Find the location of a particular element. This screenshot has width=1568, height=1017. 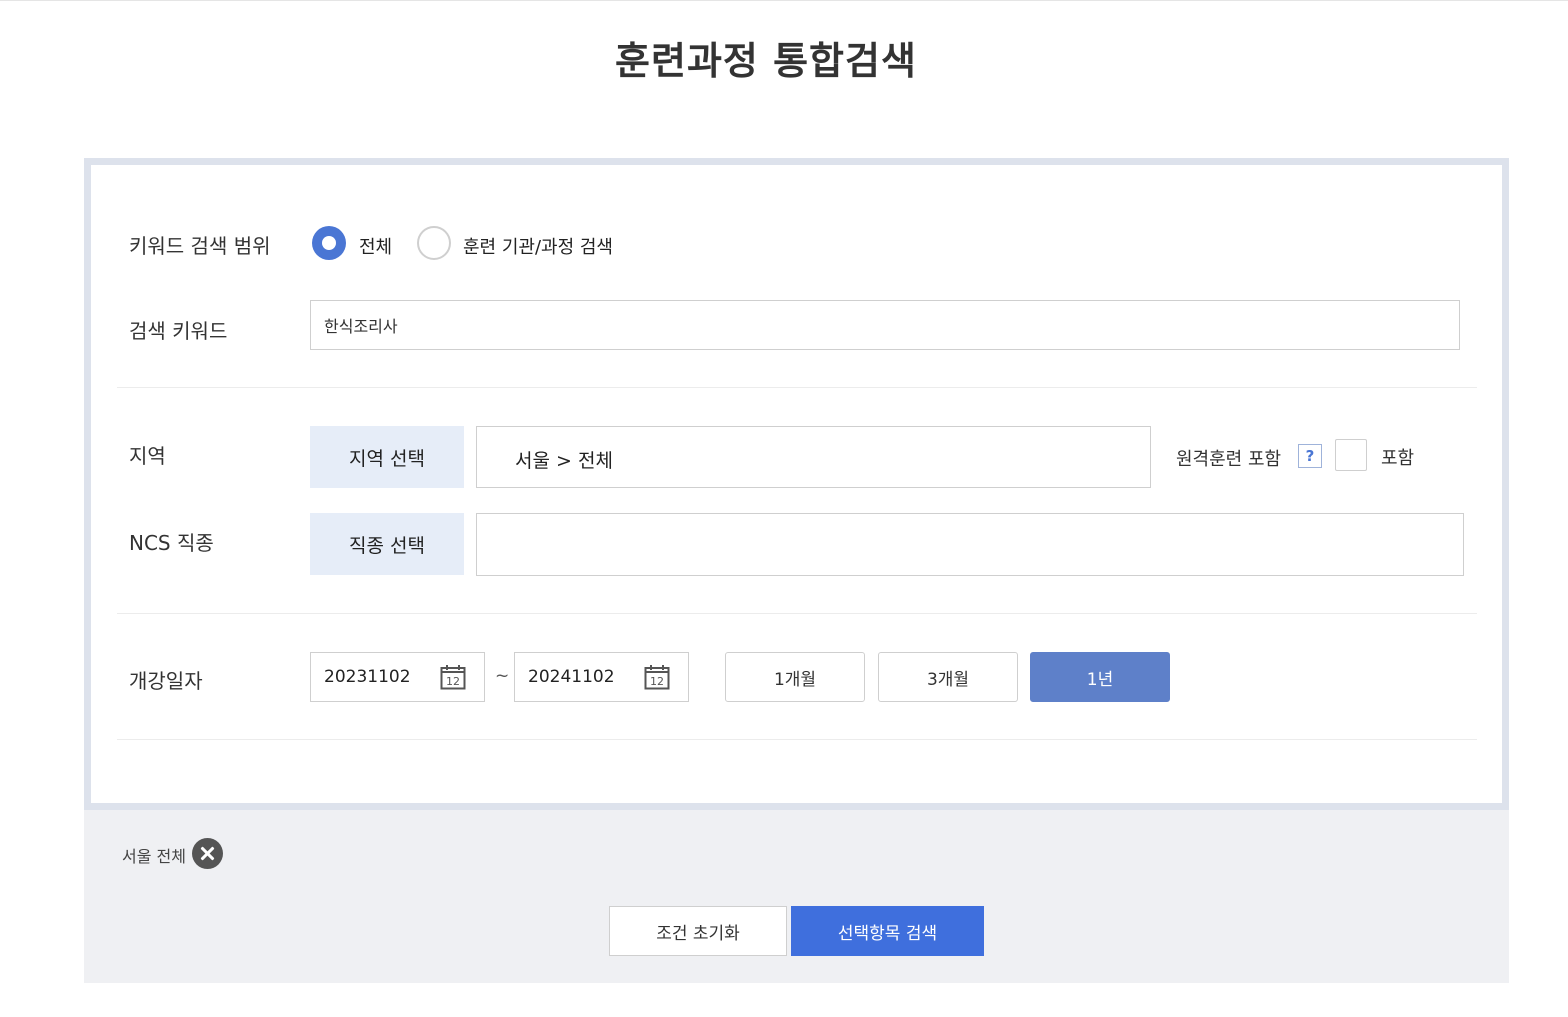

radio-scope-all is located at coordinates (329, 243).